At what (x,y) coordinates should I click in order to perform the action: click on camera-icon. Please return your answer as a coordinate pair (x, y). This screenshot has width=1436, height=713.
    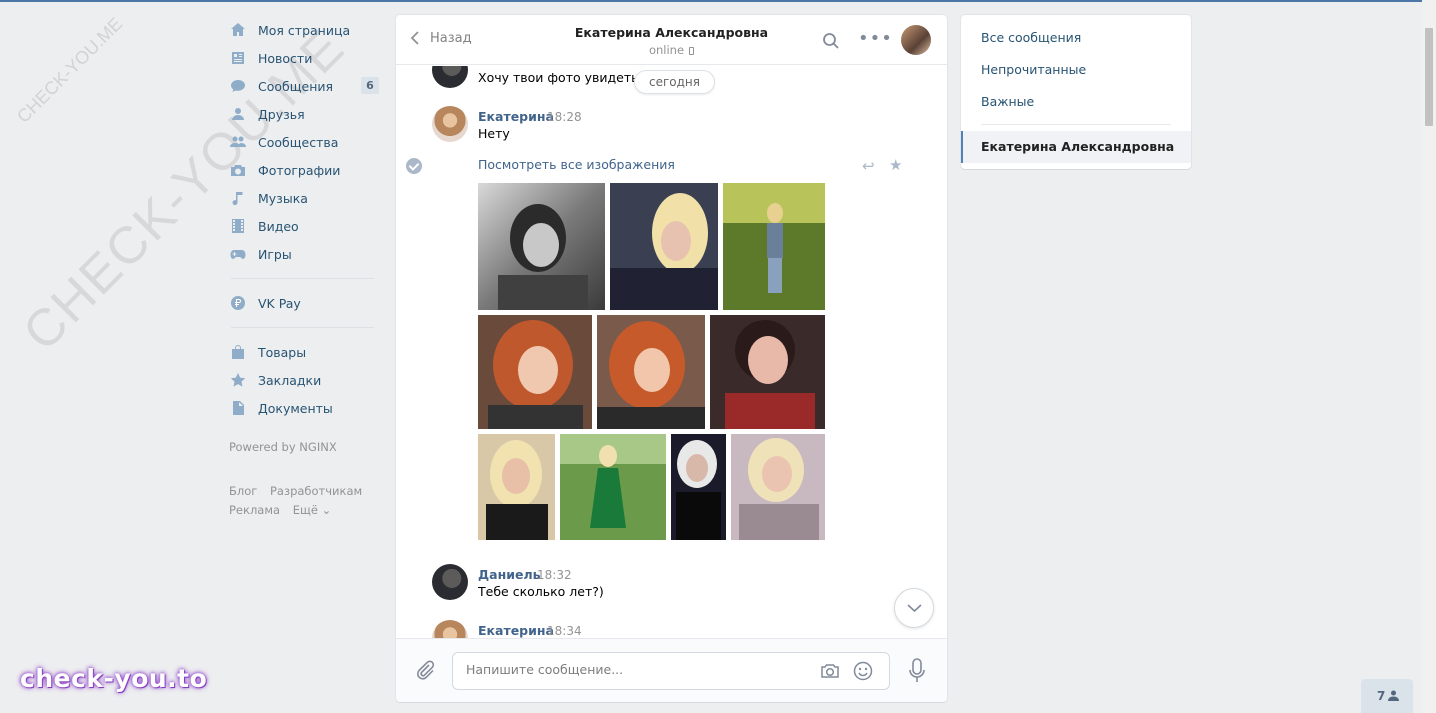
    Looking at the image, I should click on (830, 671).